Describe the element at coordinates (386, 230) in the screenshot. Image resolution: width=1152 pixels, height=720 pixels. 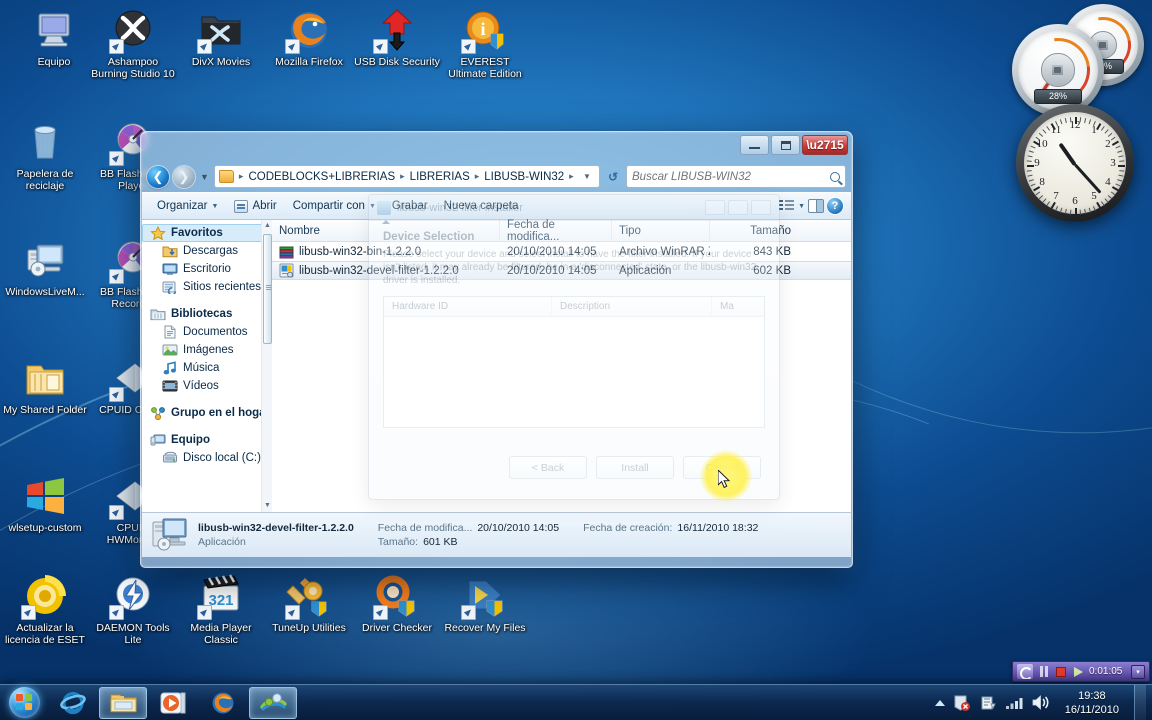
I see `column-header-name: Nombre` at that location.